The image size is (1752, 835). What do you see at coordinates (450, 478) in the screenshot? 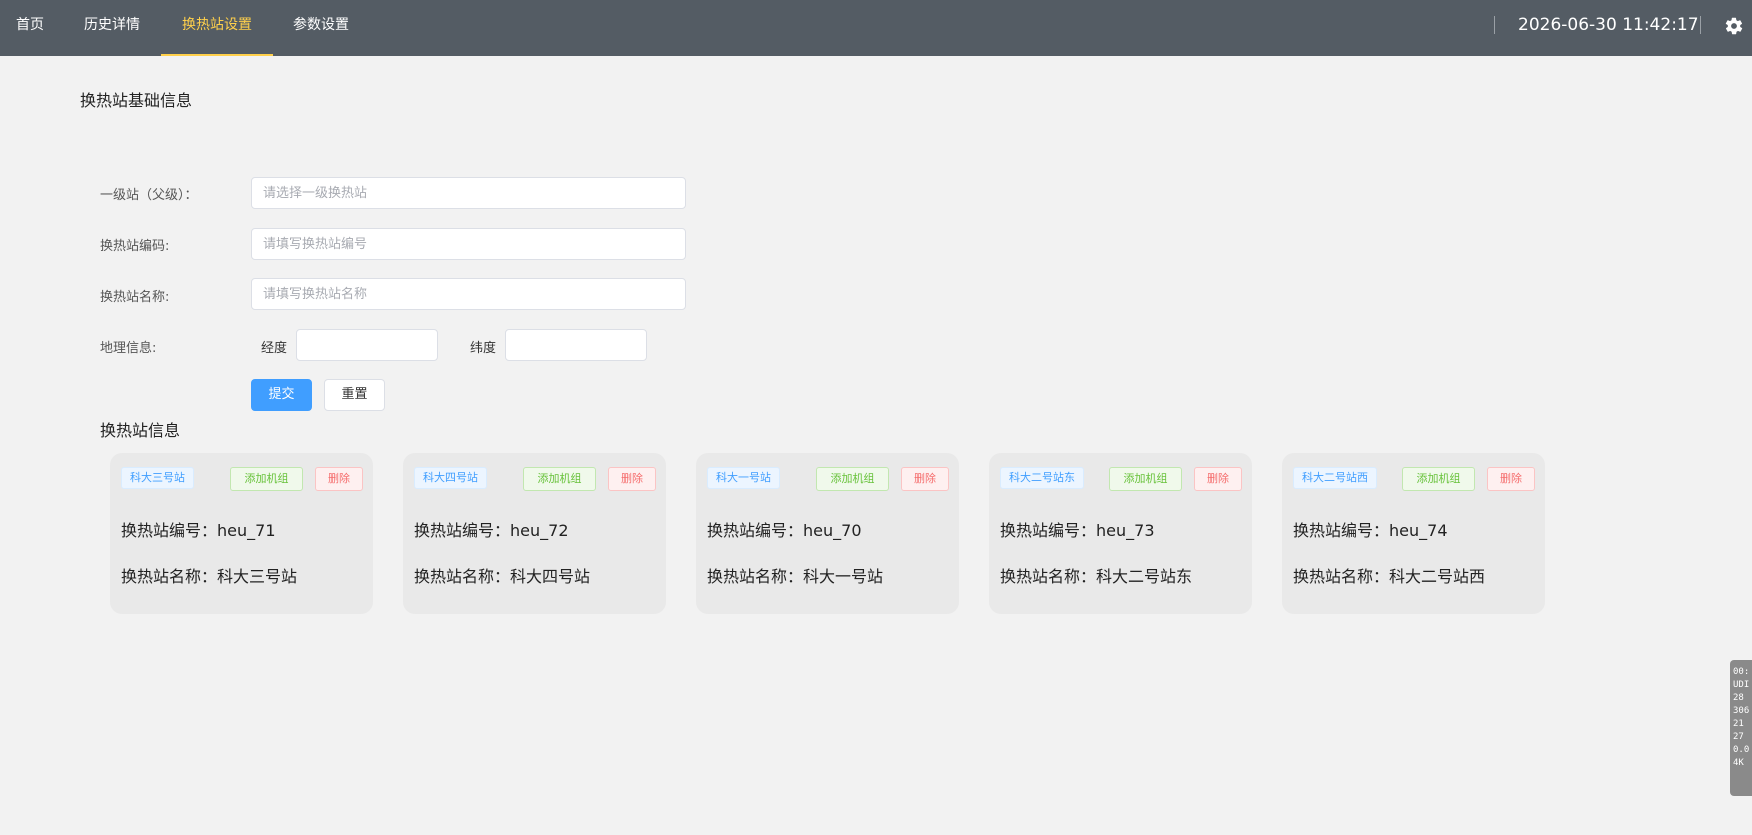
I see `station-tag: 科大四号站` at bounding box center [450, 478].